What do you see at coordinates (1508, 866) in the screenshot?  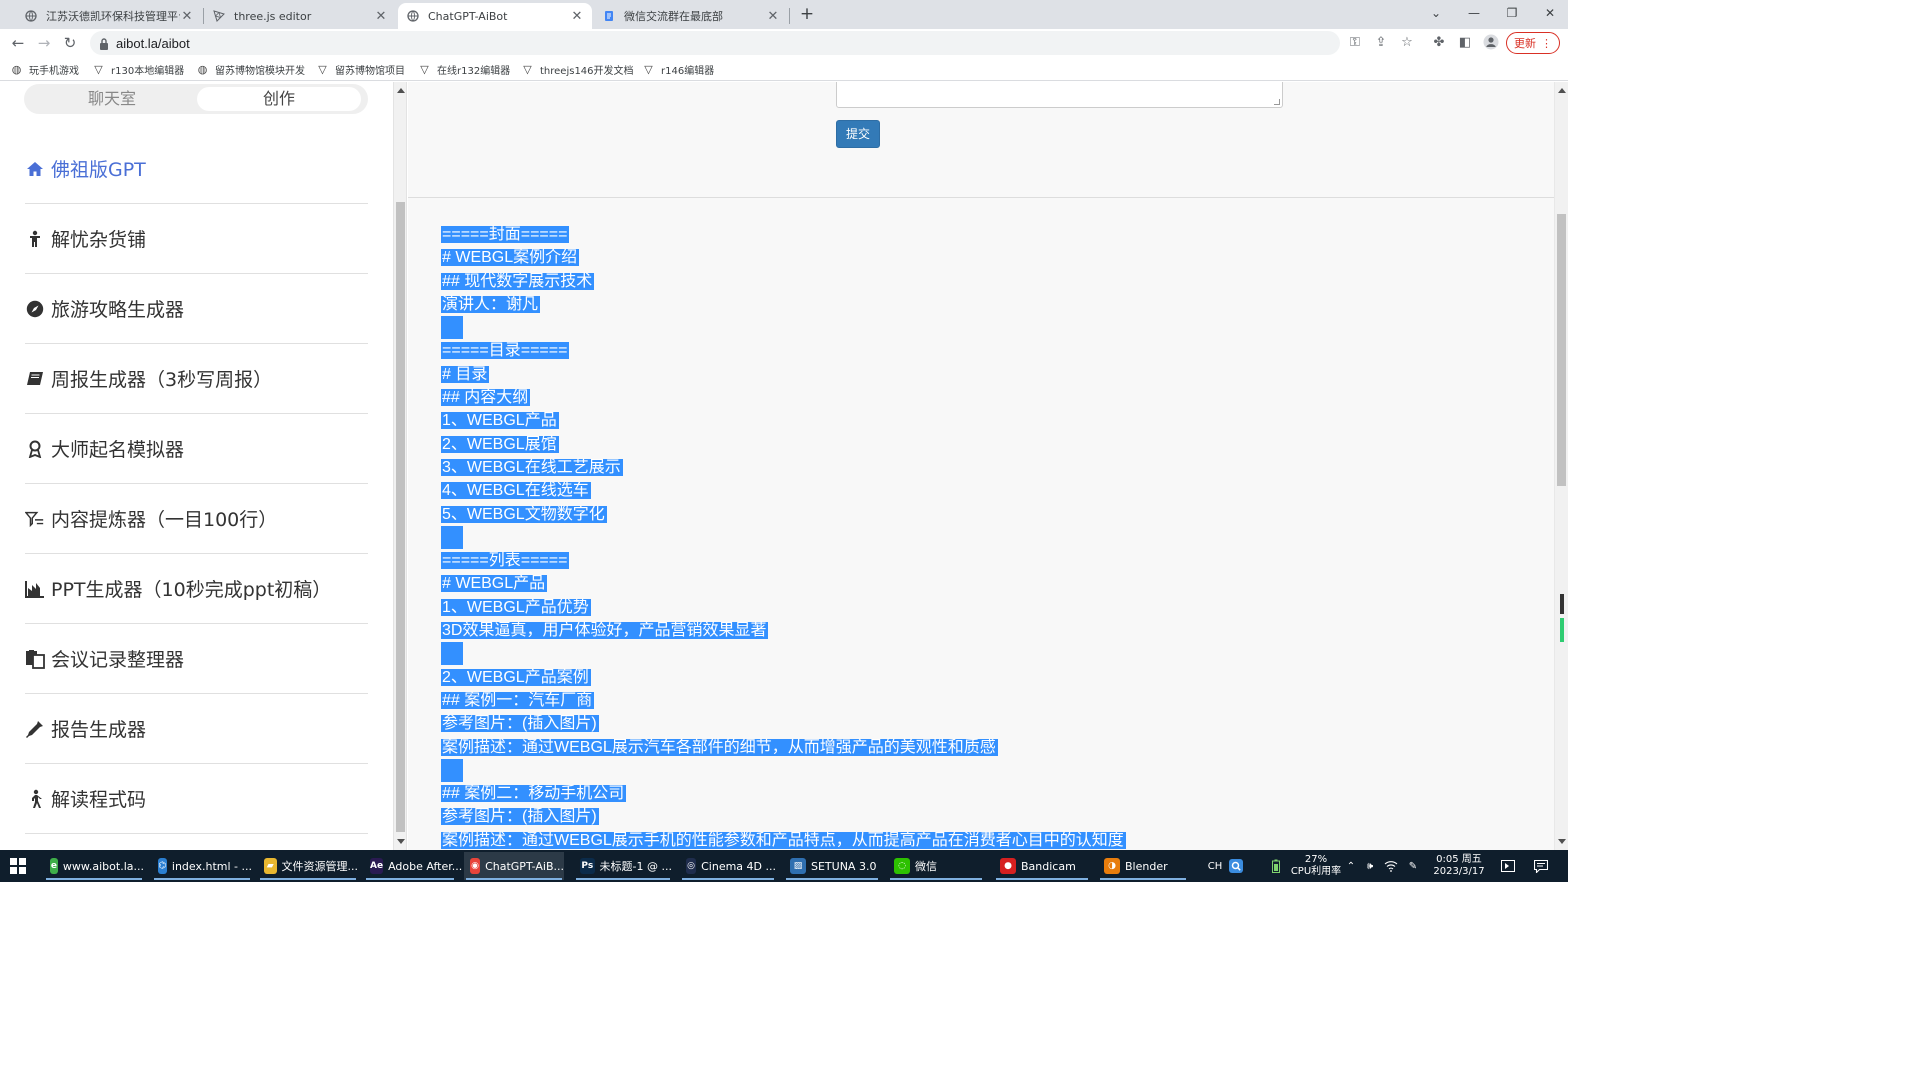 I see `desktop-window-icon` at bounding box center [1508, 866].